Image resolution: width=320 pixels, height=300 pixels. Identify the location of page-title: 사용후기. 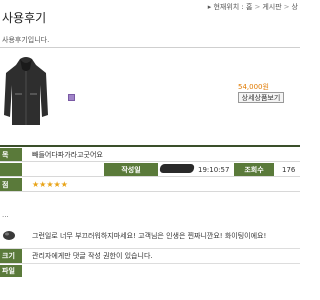
(24, 18).